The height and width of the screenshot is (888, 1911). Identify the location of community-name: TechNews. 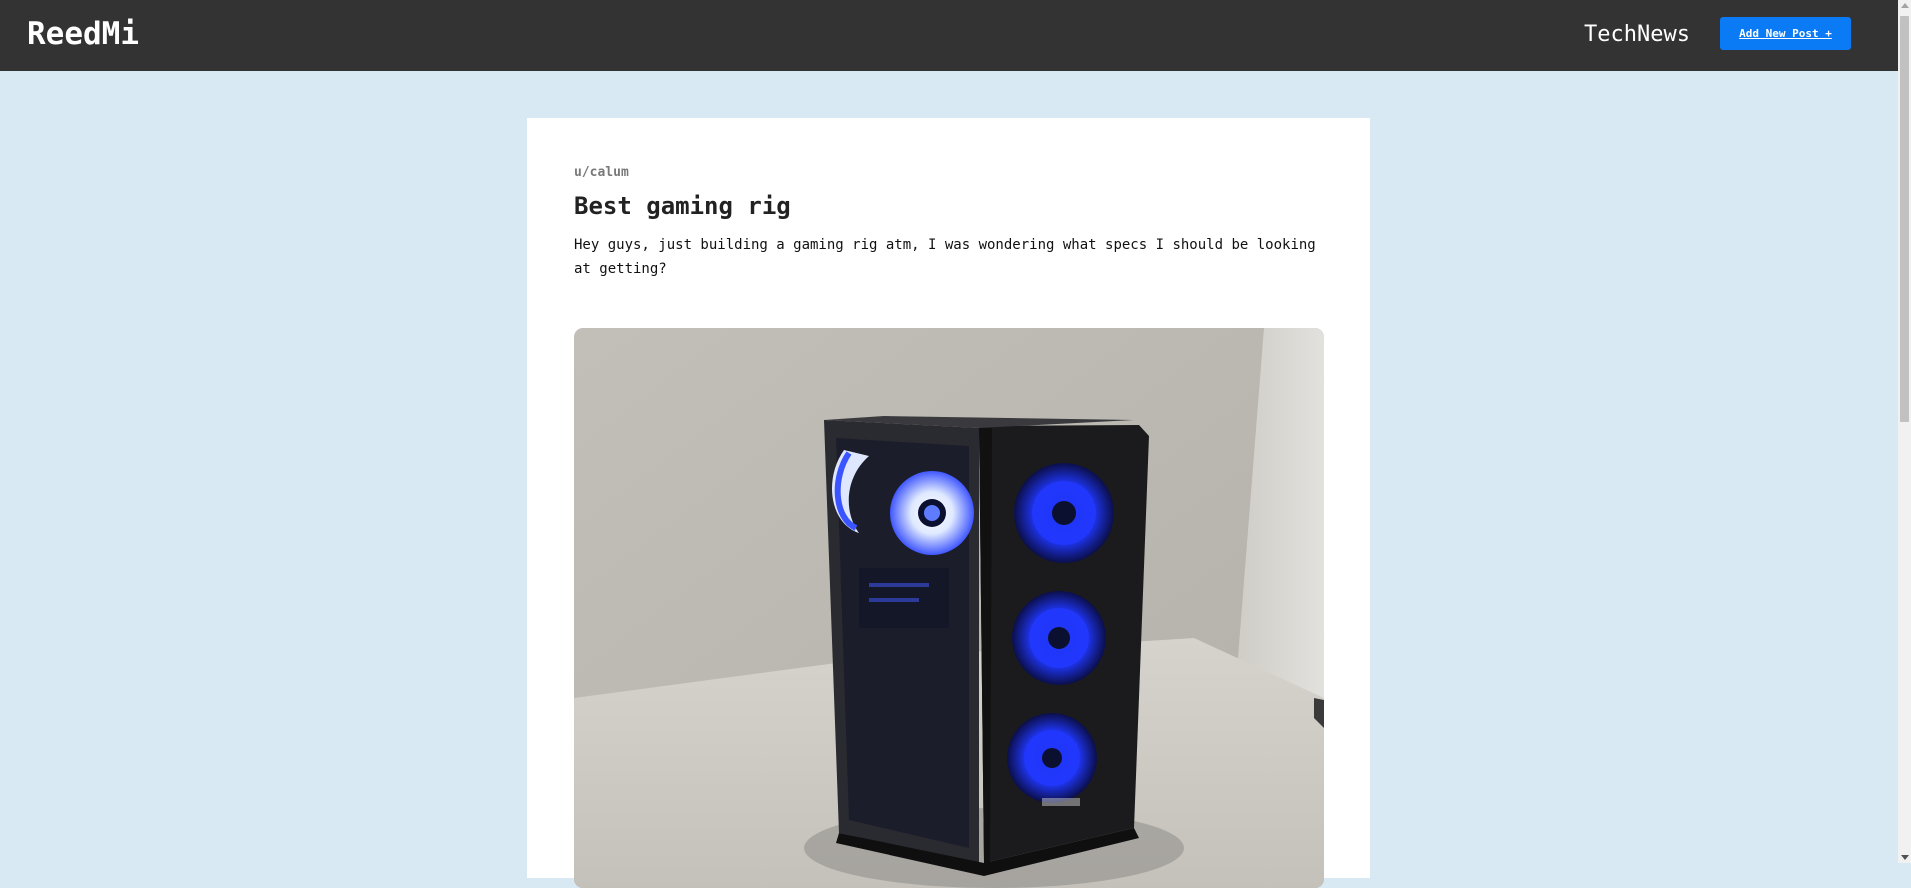
(1637, 35).